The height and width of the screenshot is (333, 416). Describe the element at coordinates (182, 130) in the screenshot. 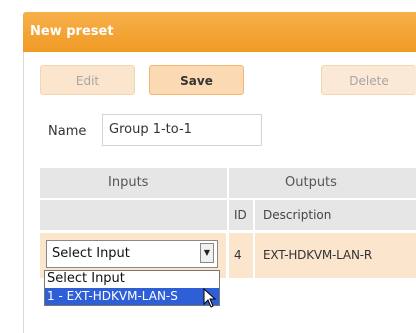

I see `name-input: Group 1-to-1` at that location.